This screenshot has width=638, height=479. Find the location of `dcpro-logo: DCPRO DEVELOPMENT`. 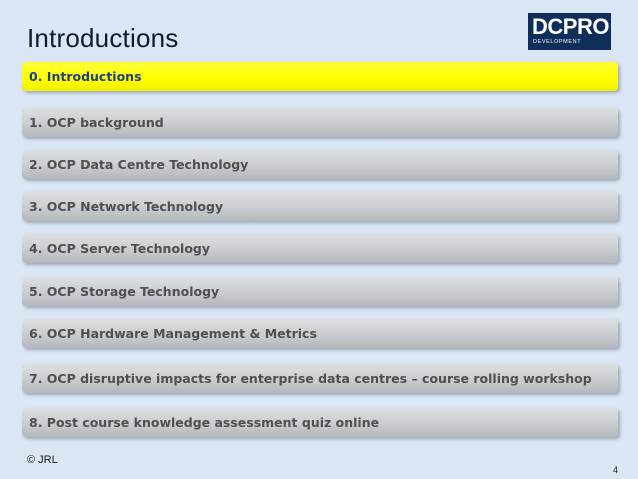

dcpro-logo: DCPRO DEVELOPMENT is located at coordinates (569, 31).